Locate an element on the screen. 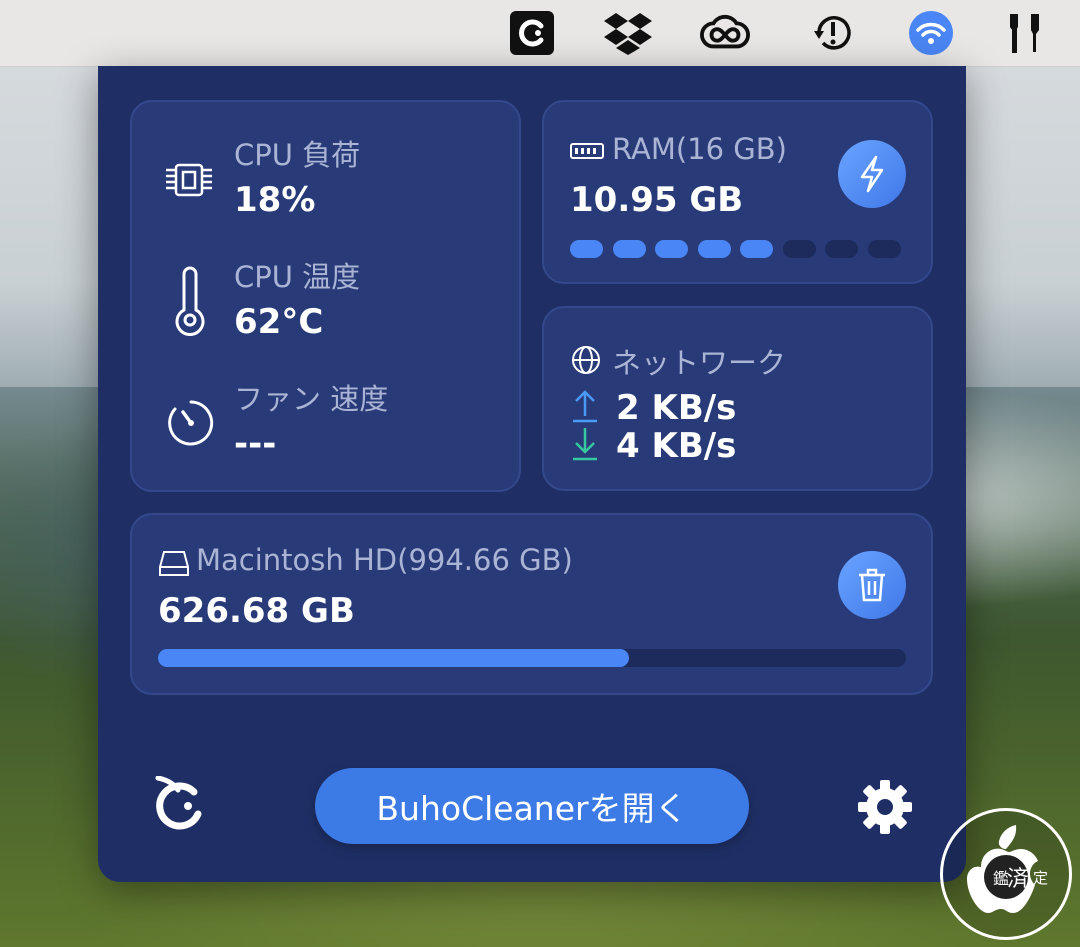 The width and height of the screenshot is (1080, 947). free-up-ram-button is located at coordinates (872, 174).